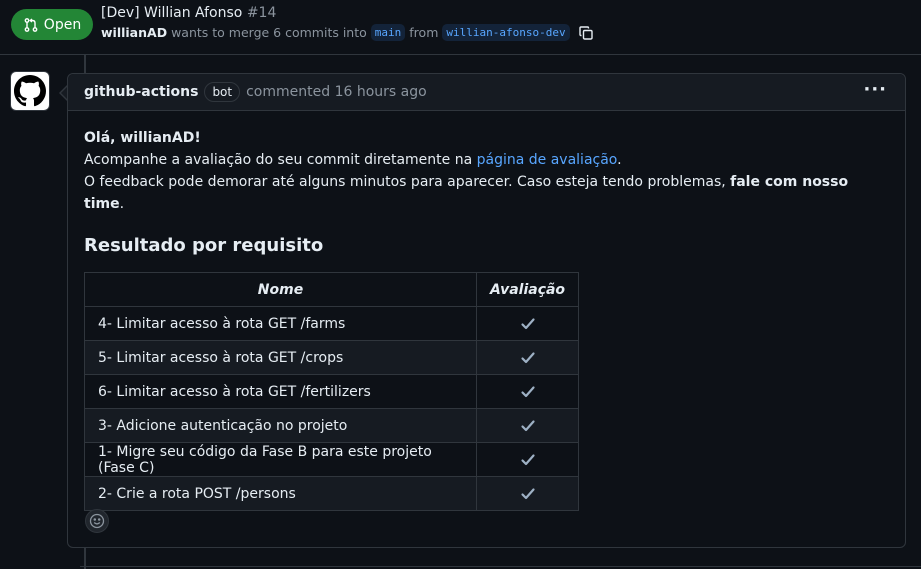  Describe the element at coordinates (31, 24) in the screenshot. I see `pull-request-icon` at that location.